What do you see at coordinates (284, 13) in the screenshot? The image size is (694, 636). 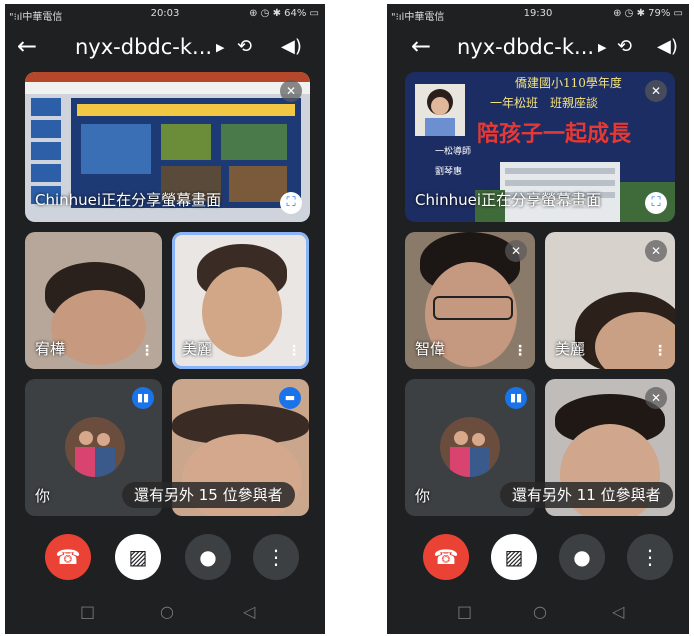 I see `system-status: ⊕ ◷ ✱ 64% ▭` at bounding box center [284, 13].